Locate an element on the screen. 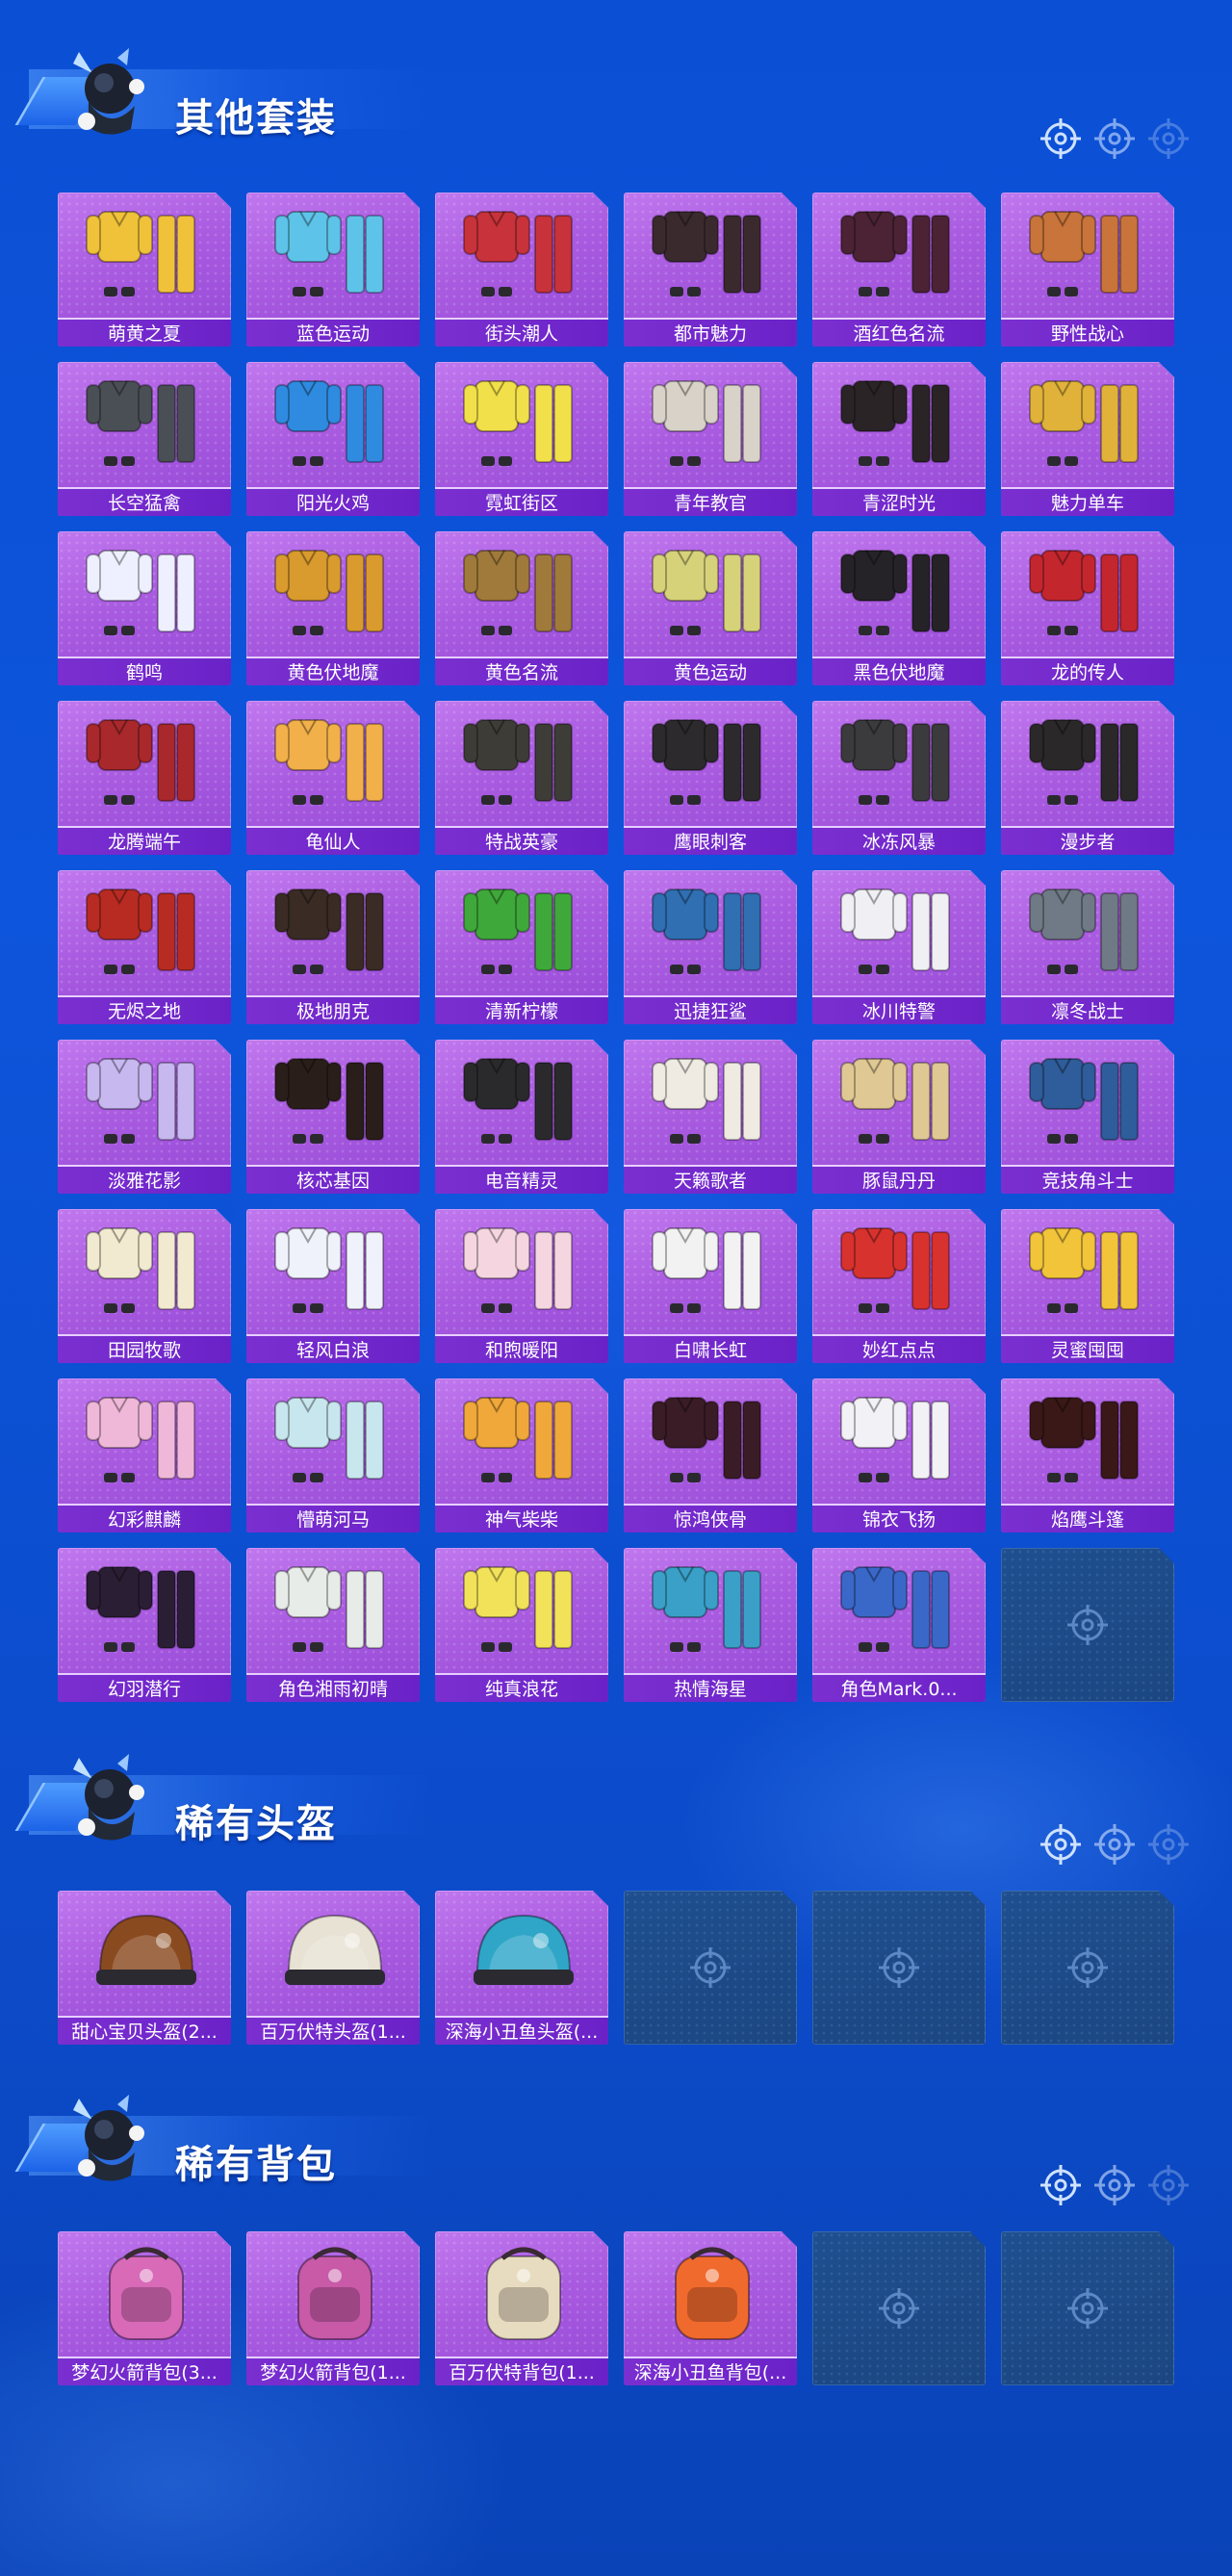 The height and width of the screenshot is (2576, 1232). outfit-card: 黄色伏地魔 is located at coordinates (333, 608).